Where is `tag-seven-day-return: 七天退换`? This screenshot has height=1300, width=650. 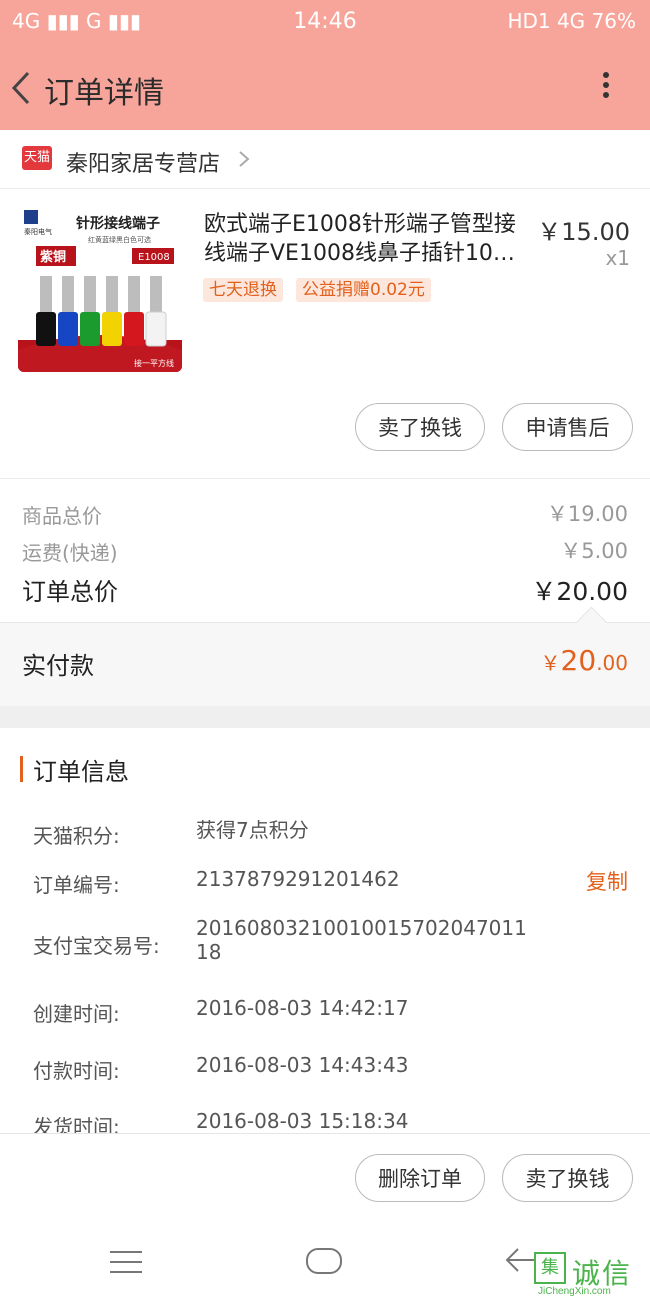 tag-seven-day-return: 七天退换 is located at coordinates (243, 290).